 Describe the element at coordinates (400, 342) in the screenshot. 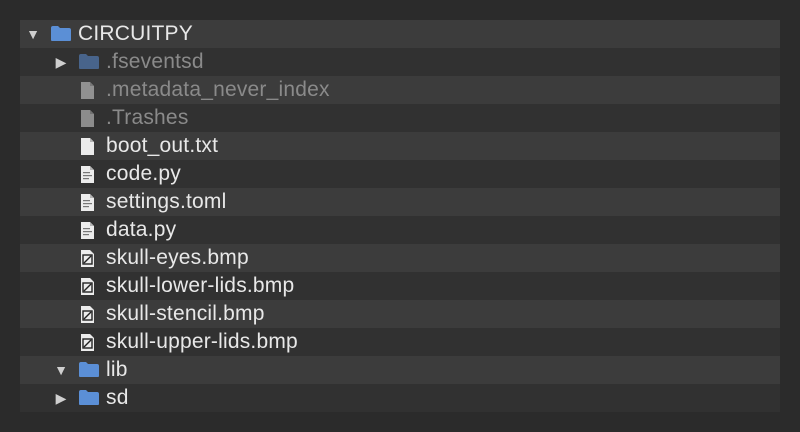

I see `tree-row-skull-upper-lids-bmp: skull-upper-lids.bmp` at that location.